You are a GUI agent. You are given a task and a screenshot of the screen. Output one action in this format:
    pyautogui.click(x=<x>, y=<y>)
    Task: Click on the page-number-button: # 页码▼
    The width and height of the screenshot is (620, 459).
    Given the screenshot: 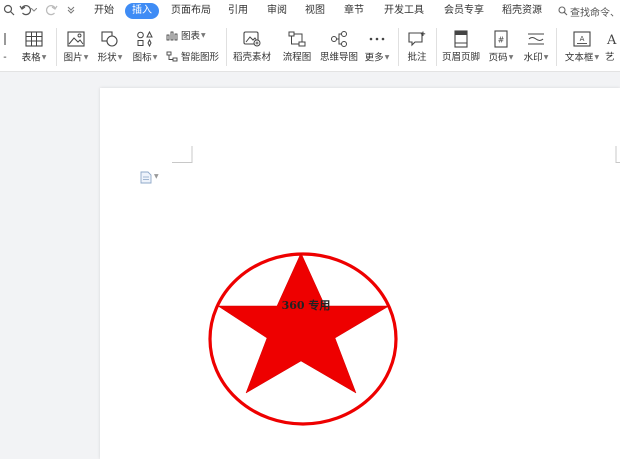 What is the action you would take?
    pyautogui.click(x=501, y=45)
    